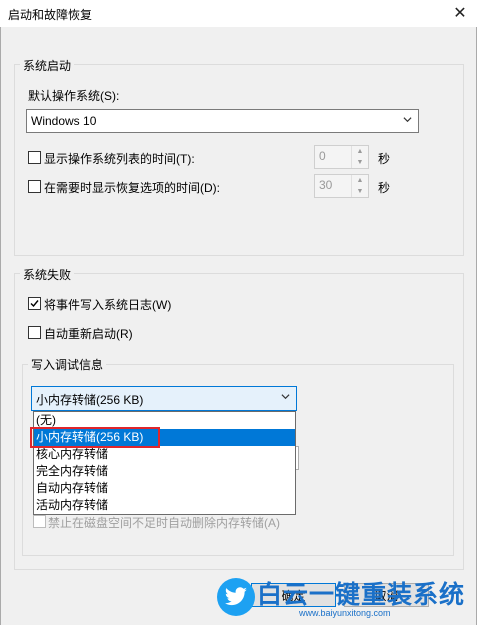 The image size is (477, 625). I want to click on watermark-text: 白云一键重装系统, so click(361, 594).